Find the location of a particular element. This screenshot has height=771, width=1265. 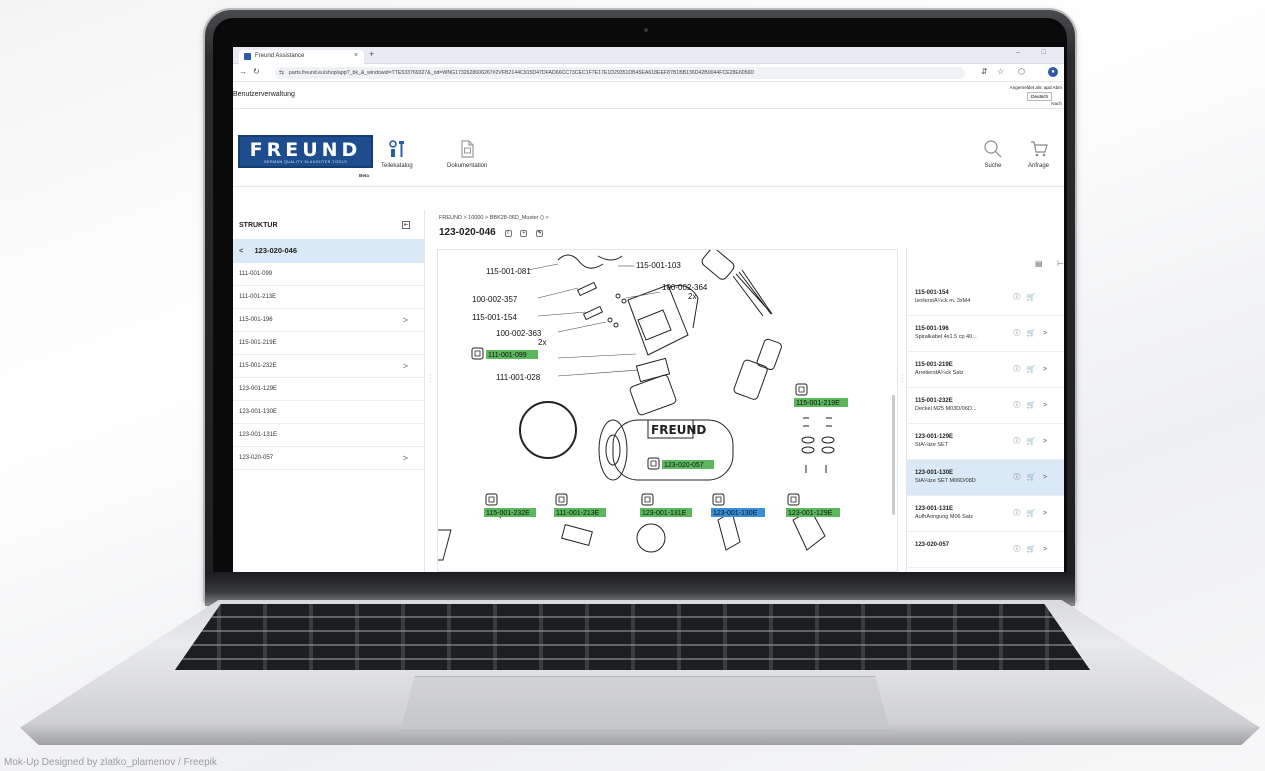

info-icon: i is located at coordinates (508, 233).